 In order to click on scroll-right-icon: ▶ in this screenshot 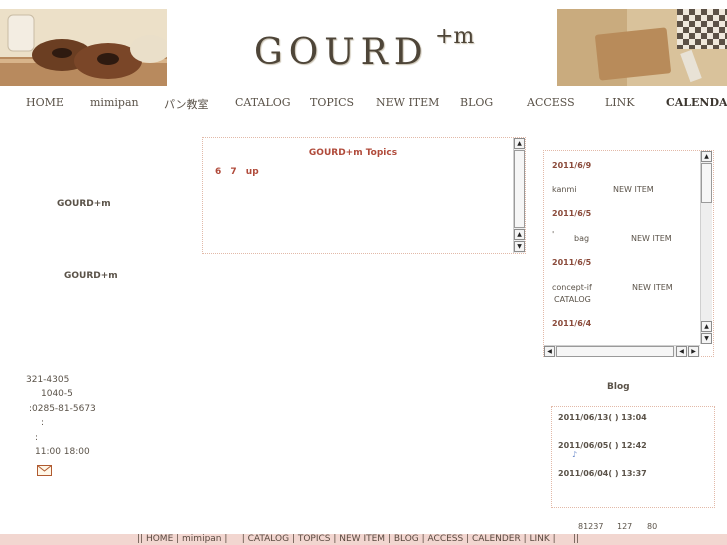, I will do `click(693, 351)`.